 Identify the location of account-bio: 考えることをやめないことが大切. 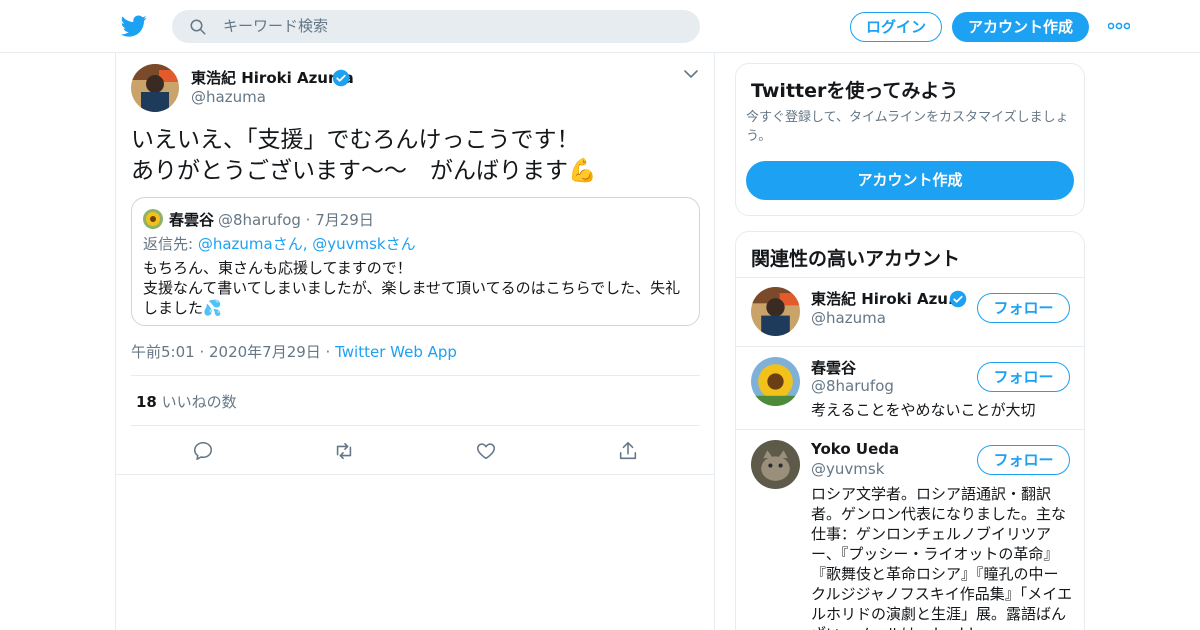
(923, 410).